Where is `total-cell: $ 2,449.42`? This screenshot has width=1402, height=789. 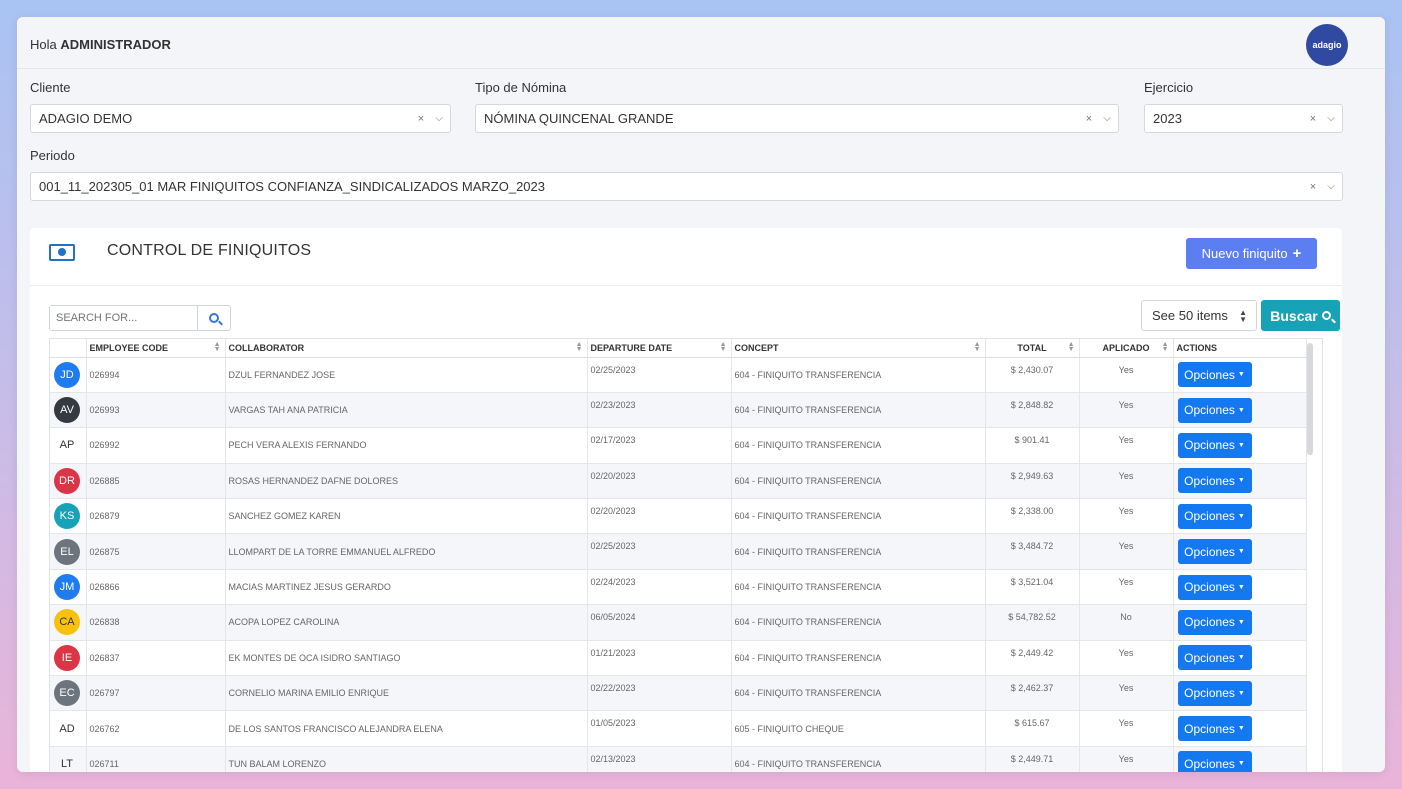 total-cell: $ 2,449.42 is located at coordinates (1032, 658).